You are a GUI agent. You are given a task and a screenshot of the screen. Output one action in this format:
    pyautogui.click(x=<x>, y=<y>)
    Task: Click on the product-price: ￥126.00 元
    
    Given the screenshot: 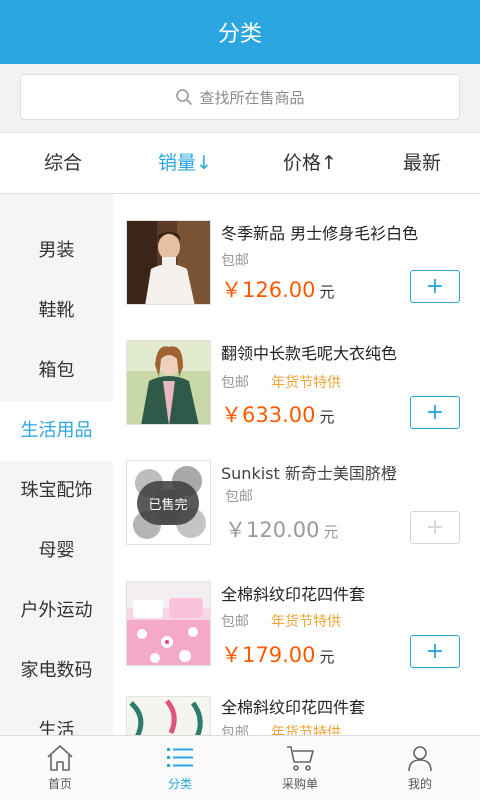 What is the action you would take?
    pyautogui.click(x=278, y=289)
    